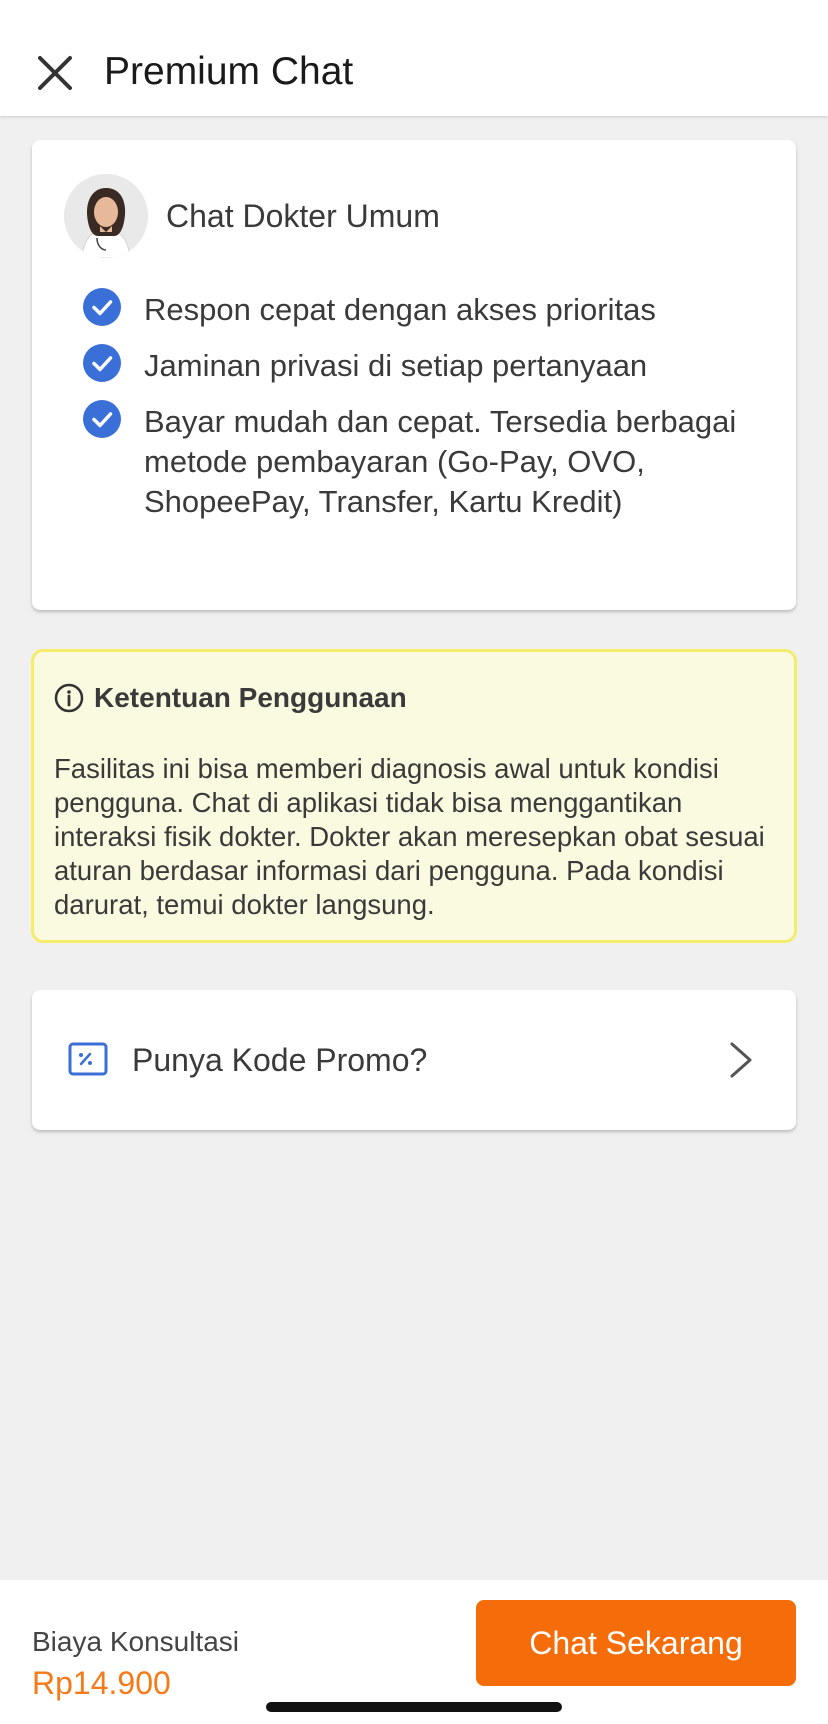 This screenshot has height=1724, width=828. I want to click on feature-item: Respon cepat dengan akses prioritas, so click(410, 309).